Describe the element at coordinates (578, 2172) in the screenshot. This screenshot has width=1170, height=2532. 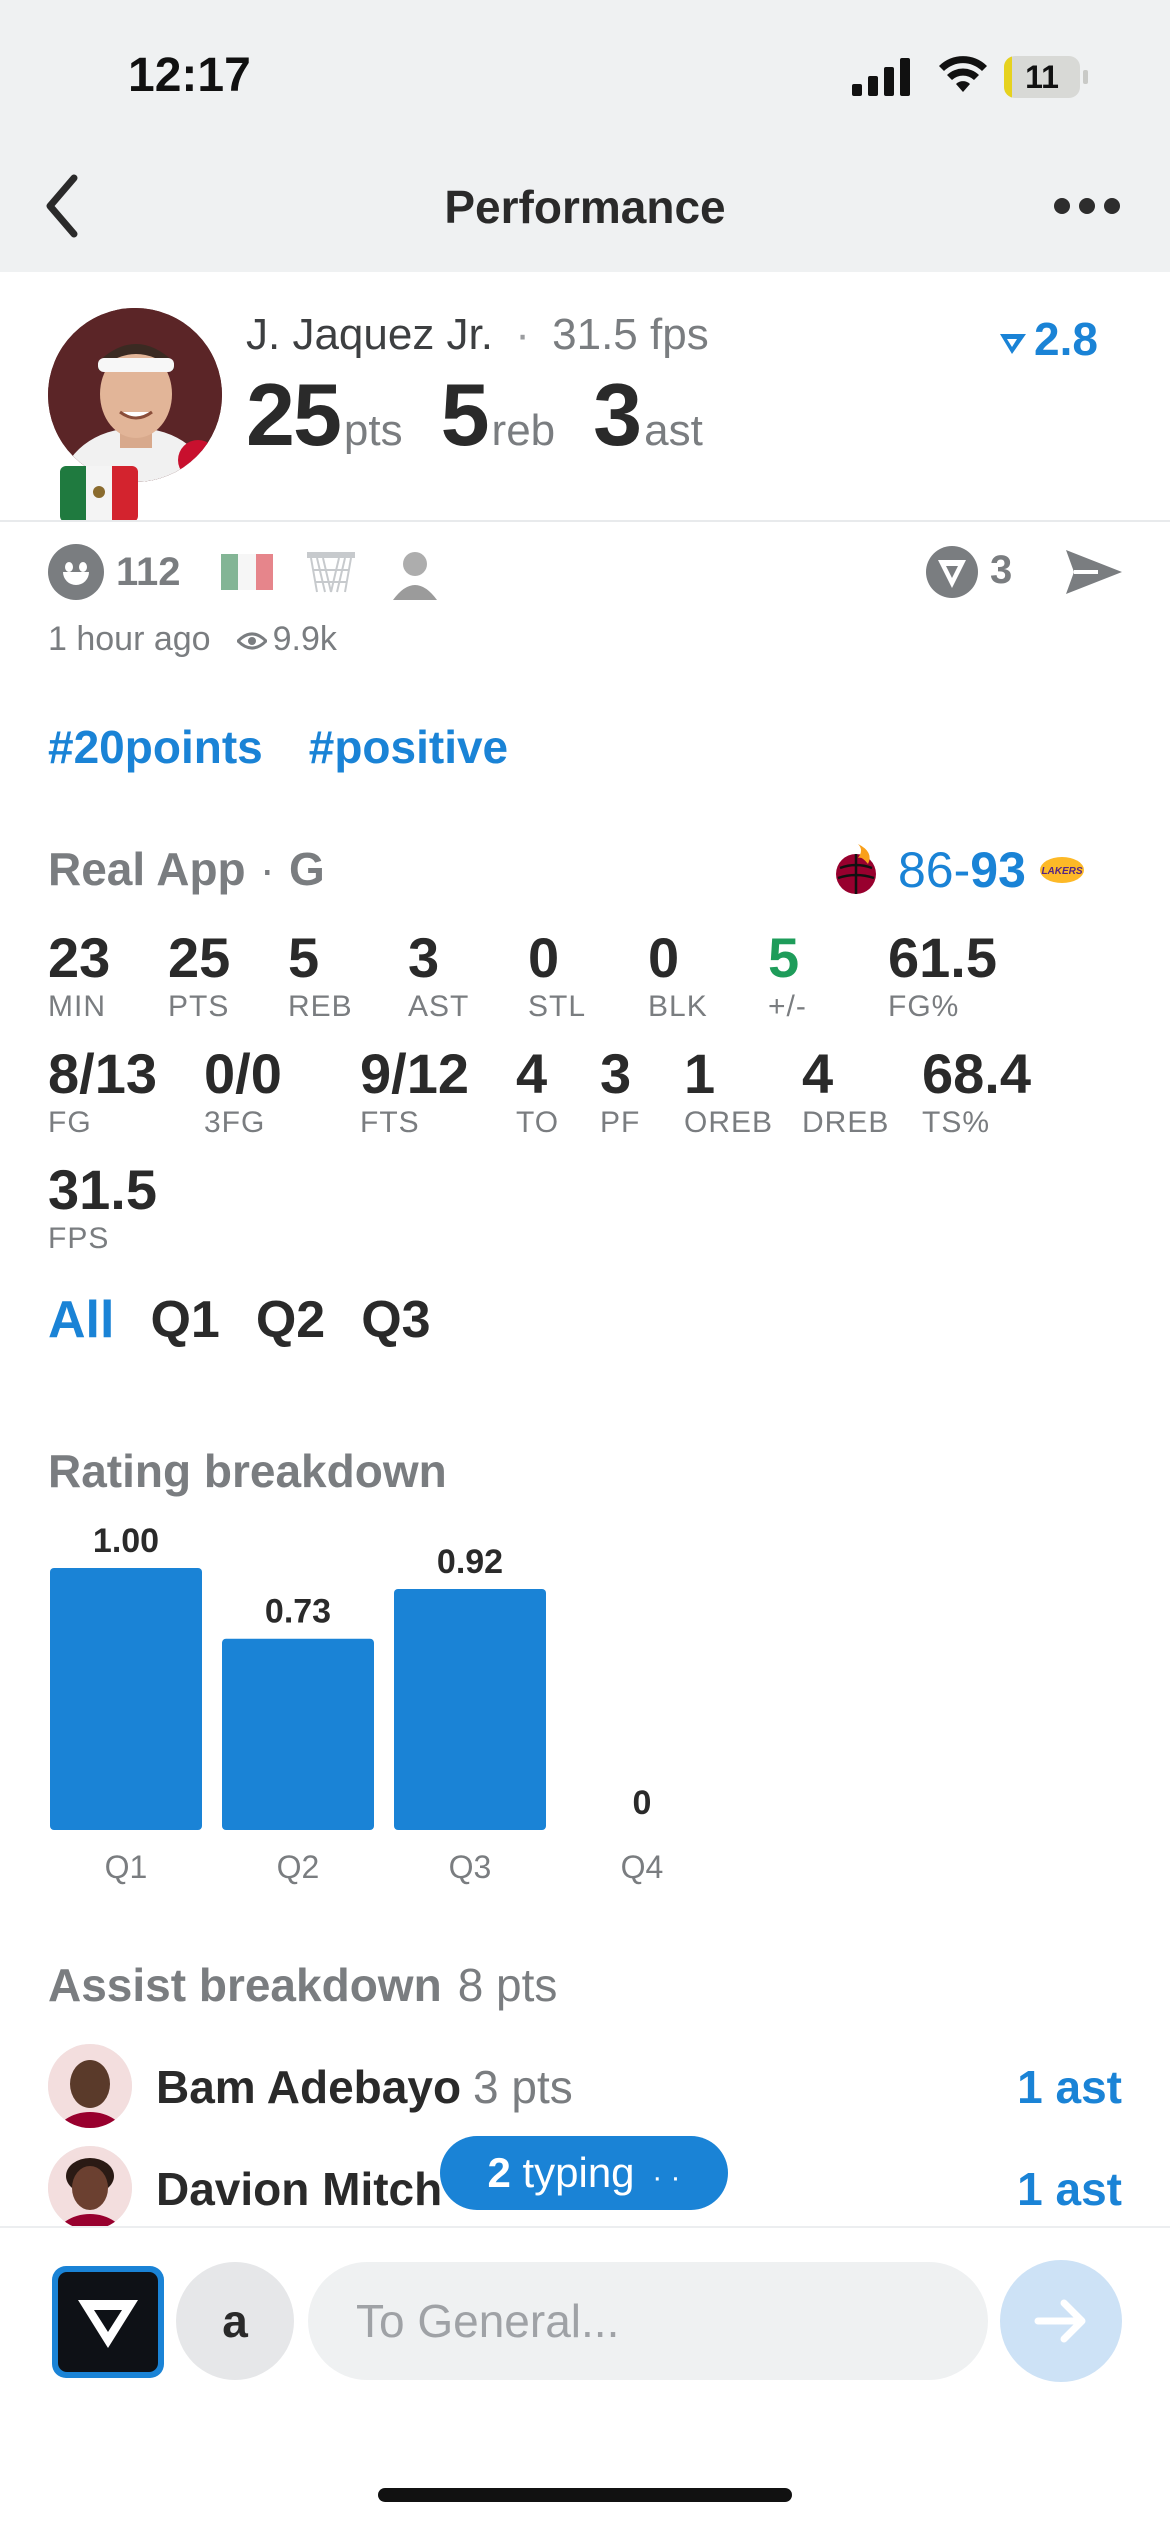
I see `typing-label: typing` at that location.